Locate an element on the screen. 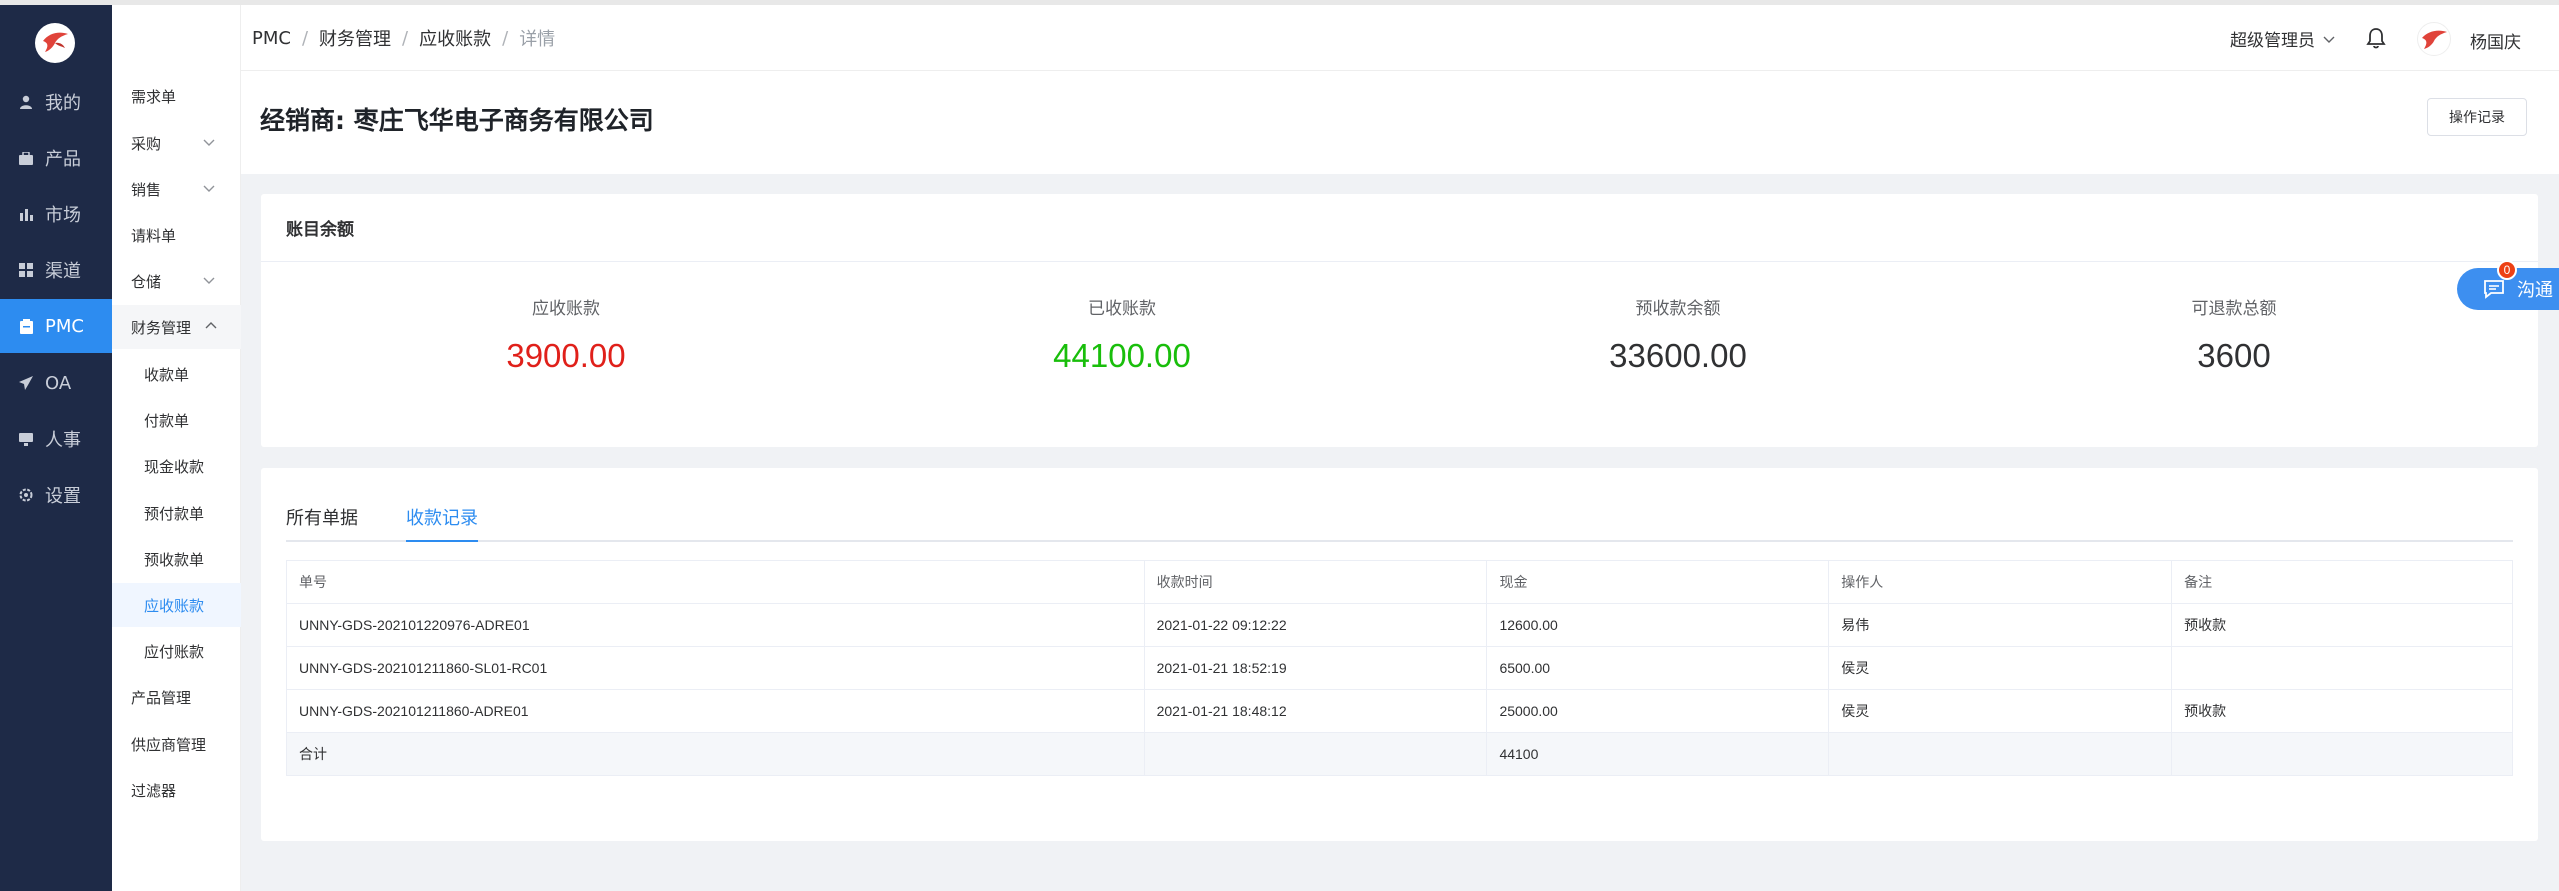 Image resolution: width=2559 pixels, height=891 pixels. subnav-item-prepayments: 预付款单 is located at coordinates (176, 513).